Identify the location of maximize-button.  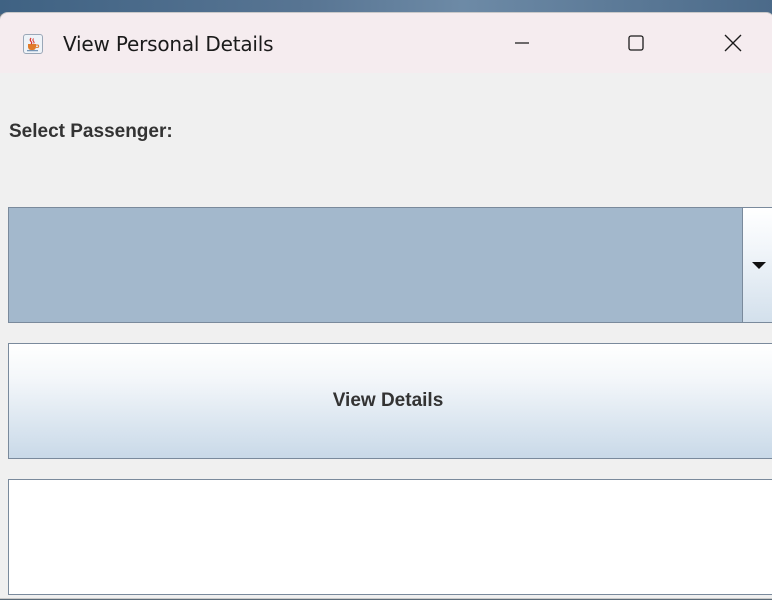
(636, 43).